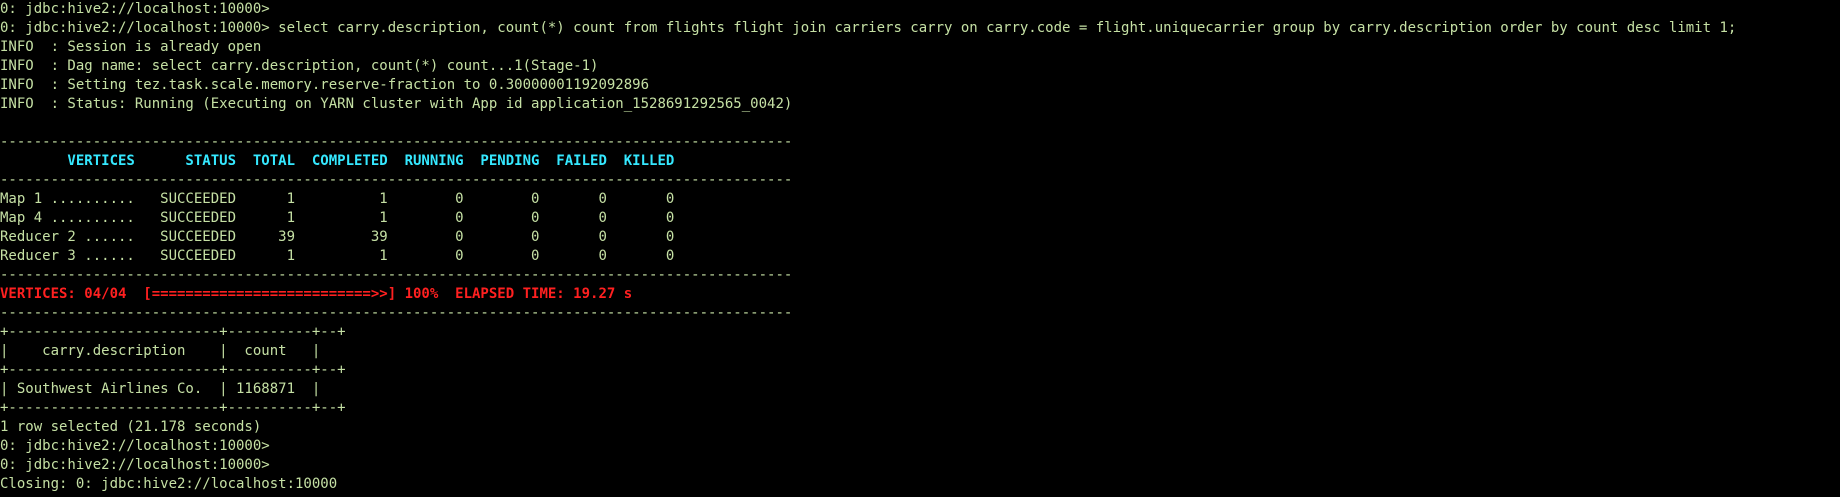  Describe the element at coordinates (160, 389) in the screenshot. I see `result-table-row: | Southwest Airlines Co. | 1168871 |` at that location.